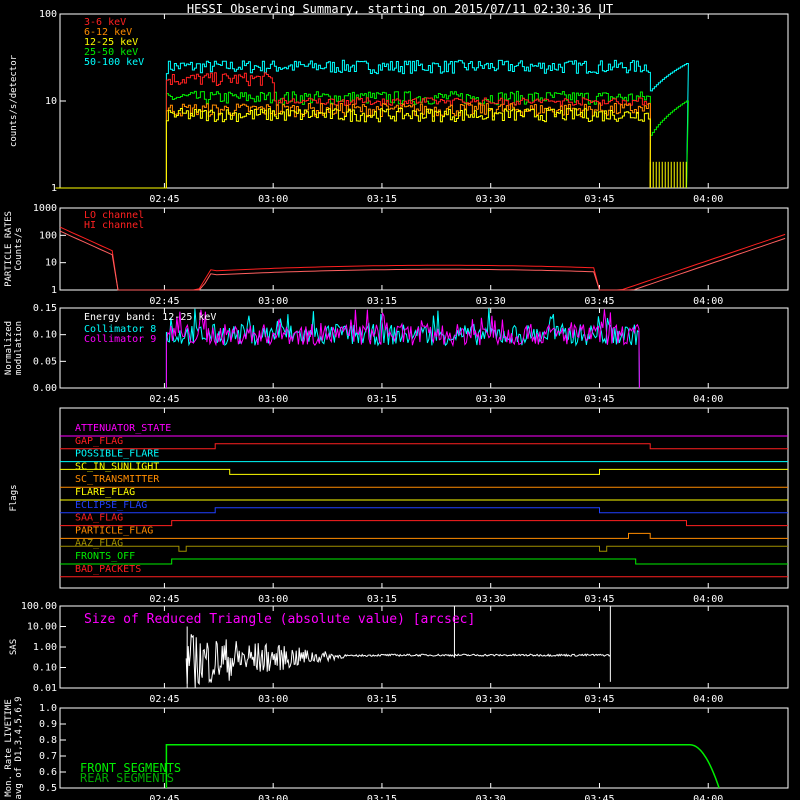 The width and height of the screenshot is (800, 800). Describe the element at coordinates (42, 627) in the screenshot. I see `y-tick-label: 10.00` at that location.